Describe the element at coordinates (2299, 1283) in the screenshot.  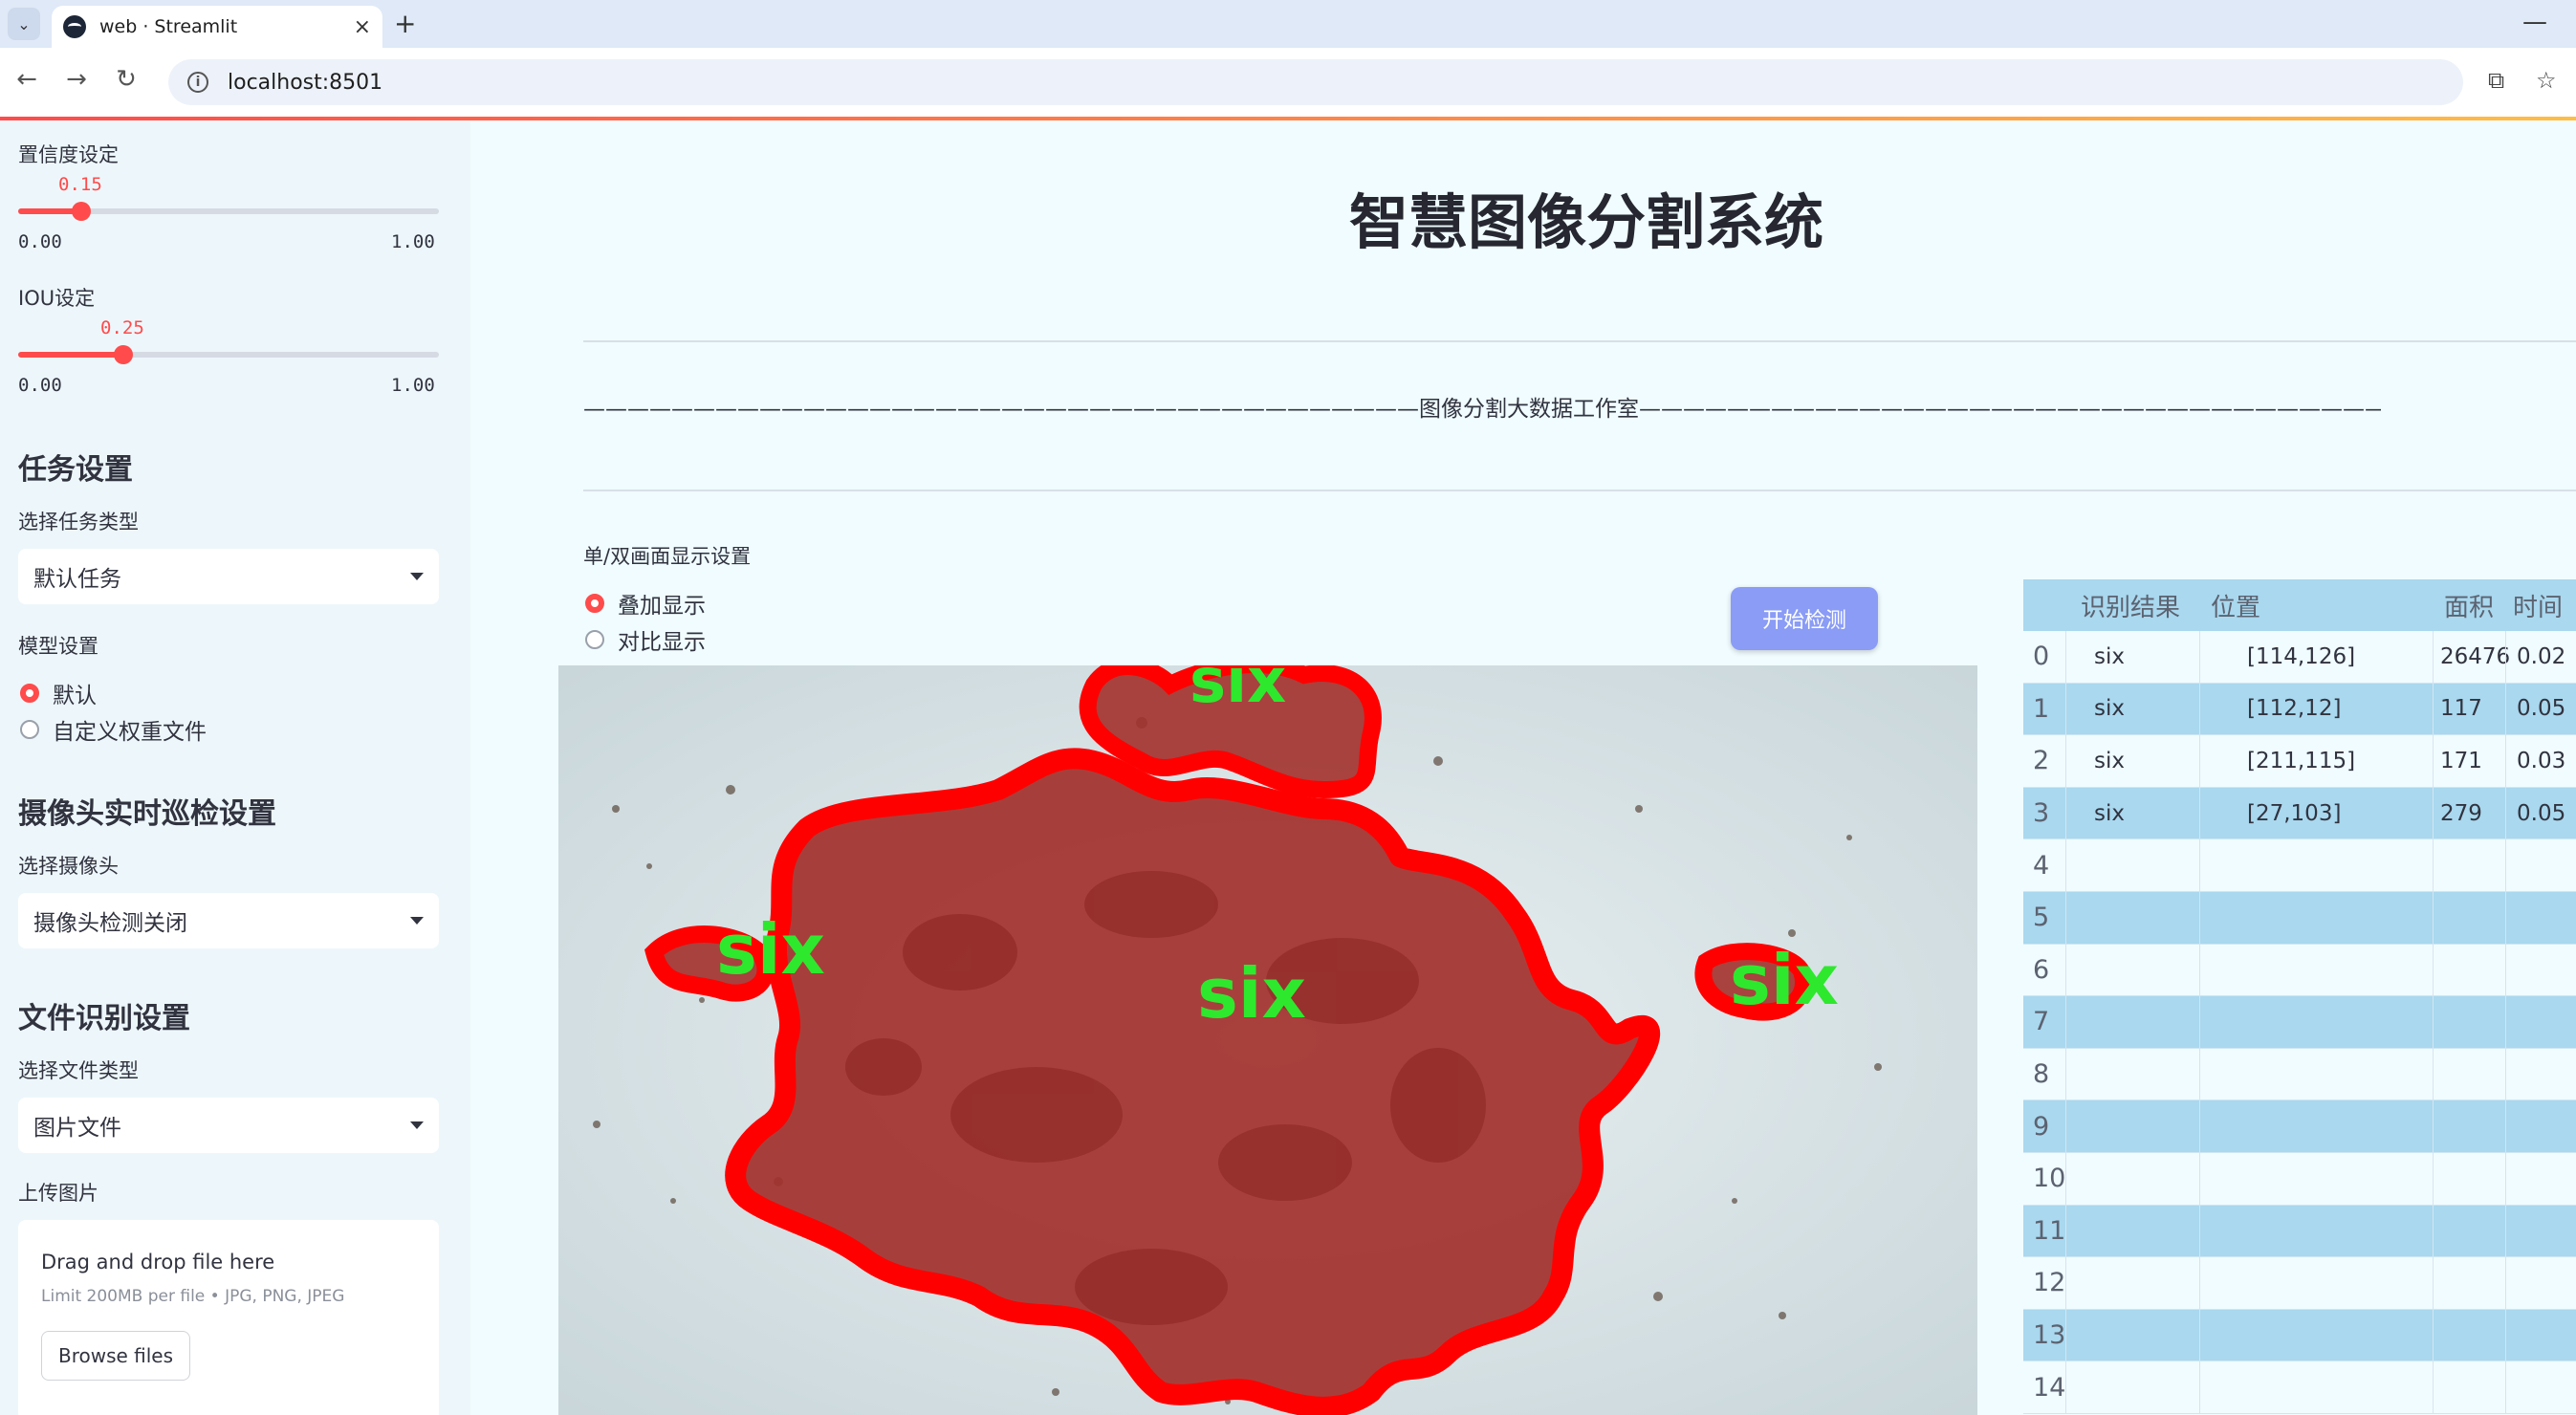
I see `table-row: 12` at that location.